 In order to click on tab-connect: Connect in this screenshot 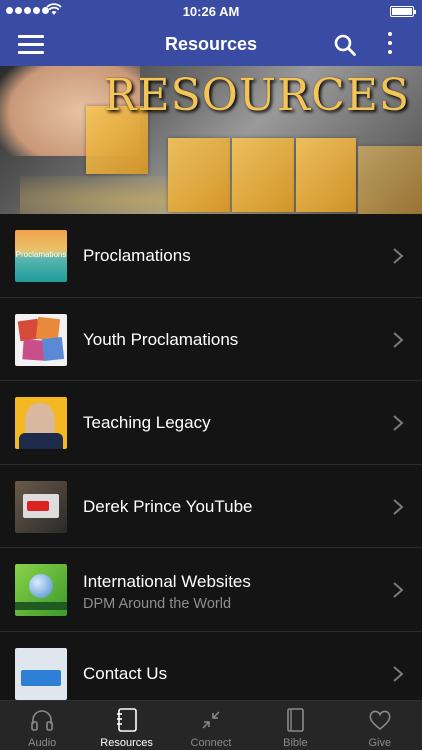, I will do `click(211, 725)`.